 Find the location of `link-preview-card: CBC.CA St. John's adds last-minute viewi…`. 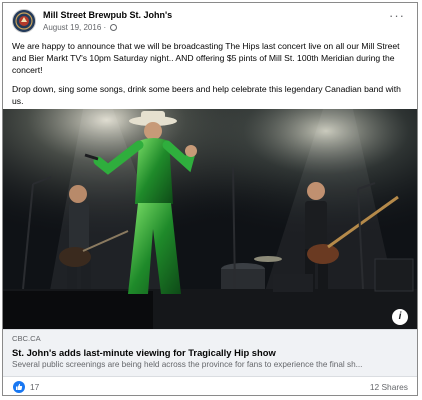

link-preview-card: CBC.CA St. John's adds last-minute viewi… is located at coordinates (210, 353).